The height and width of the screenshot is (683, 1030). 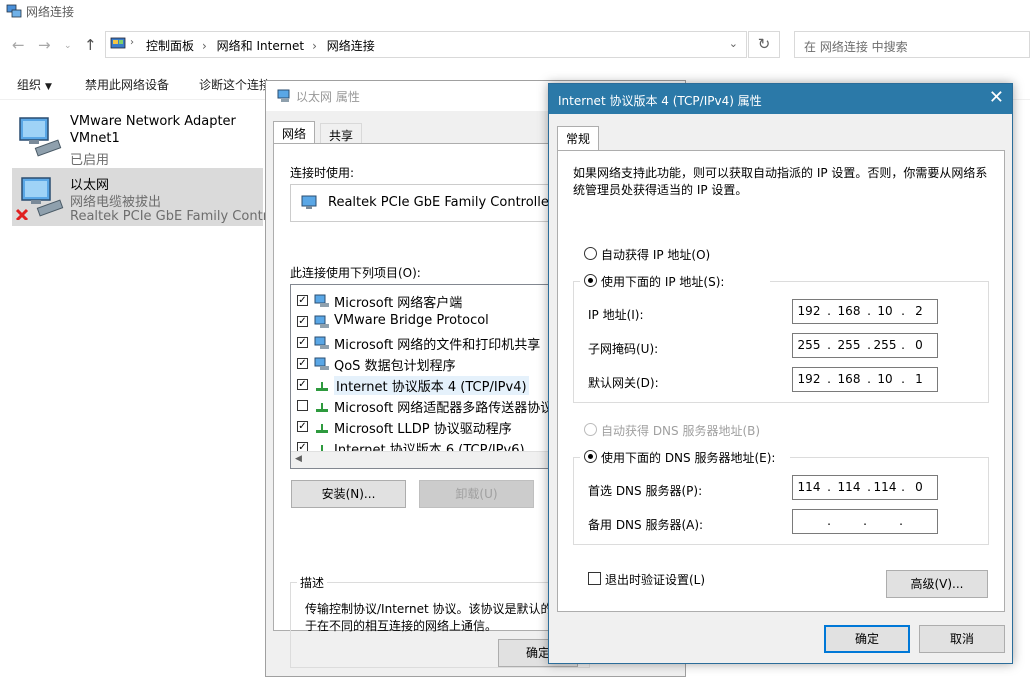 What do you see at coordinates (849, 487) in the screenshot?
I see `octet: 114` at bounding box center [849, 487].